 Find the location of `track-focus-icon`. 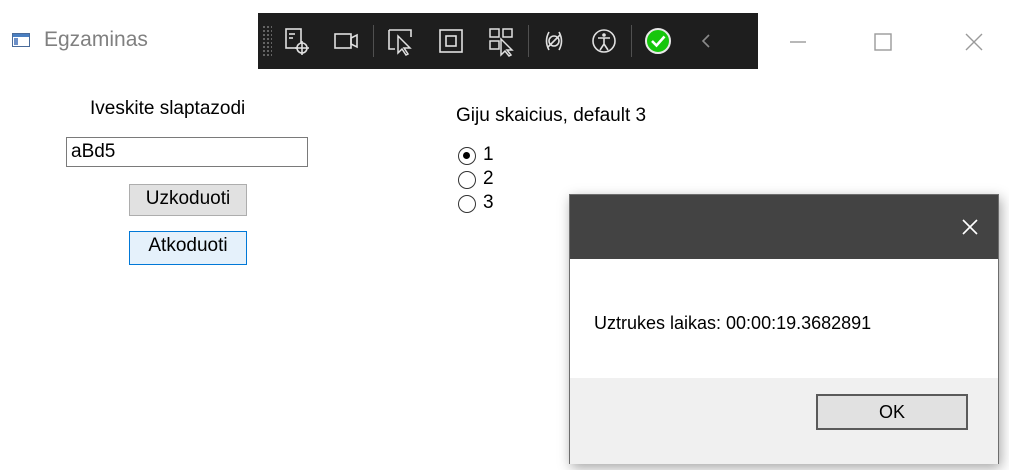

track-focus-icon is located at coordinates (501, 41).